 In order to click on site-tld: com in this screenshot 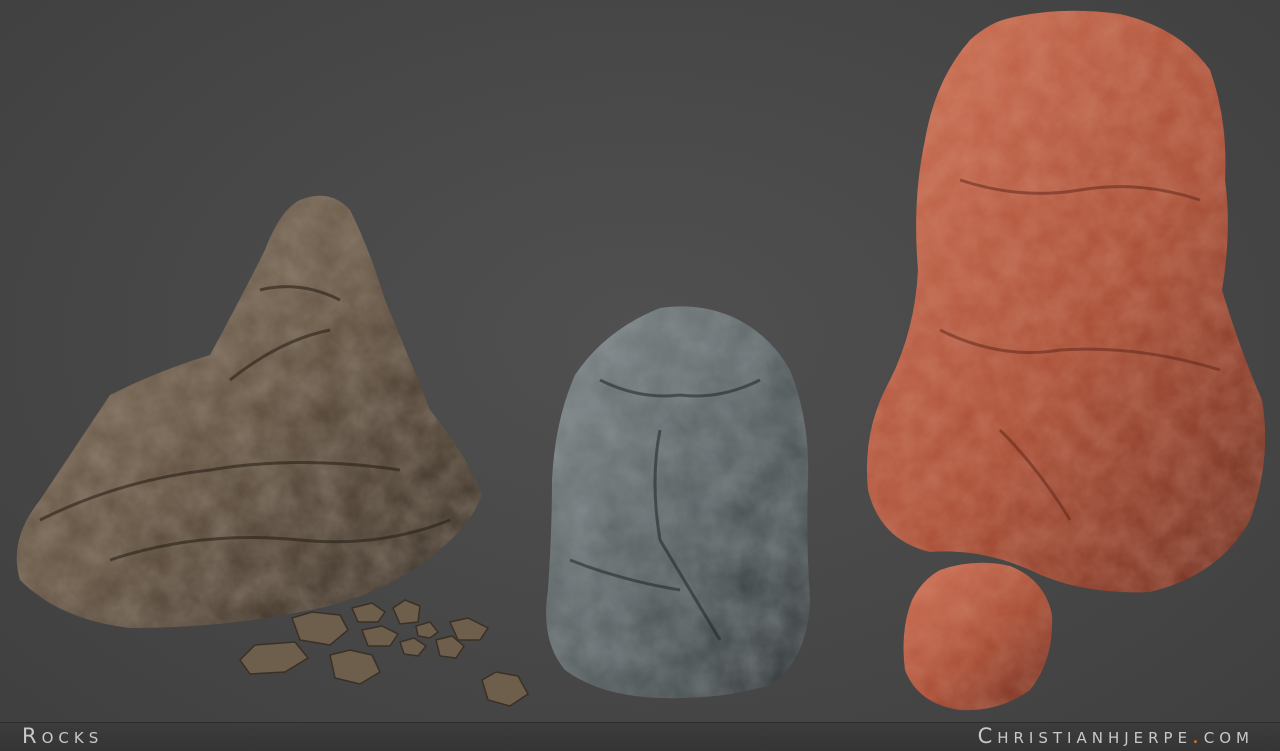, I will do `click(1228, 736)`.